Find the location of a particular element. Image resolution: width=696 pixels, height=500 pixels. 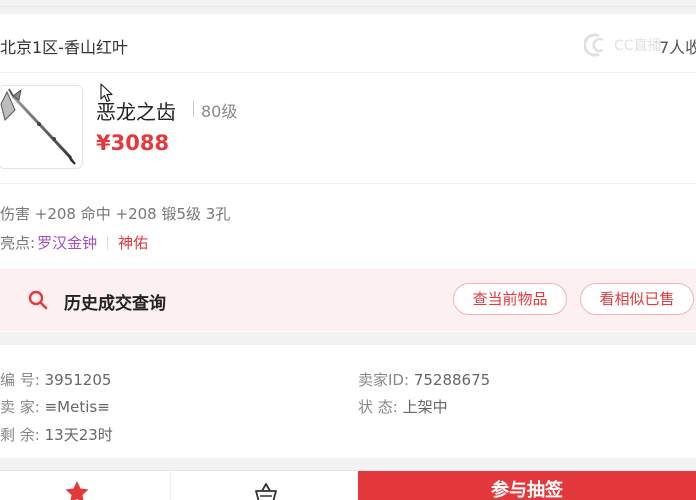

basket-icon is located at coordinates (266, 491).